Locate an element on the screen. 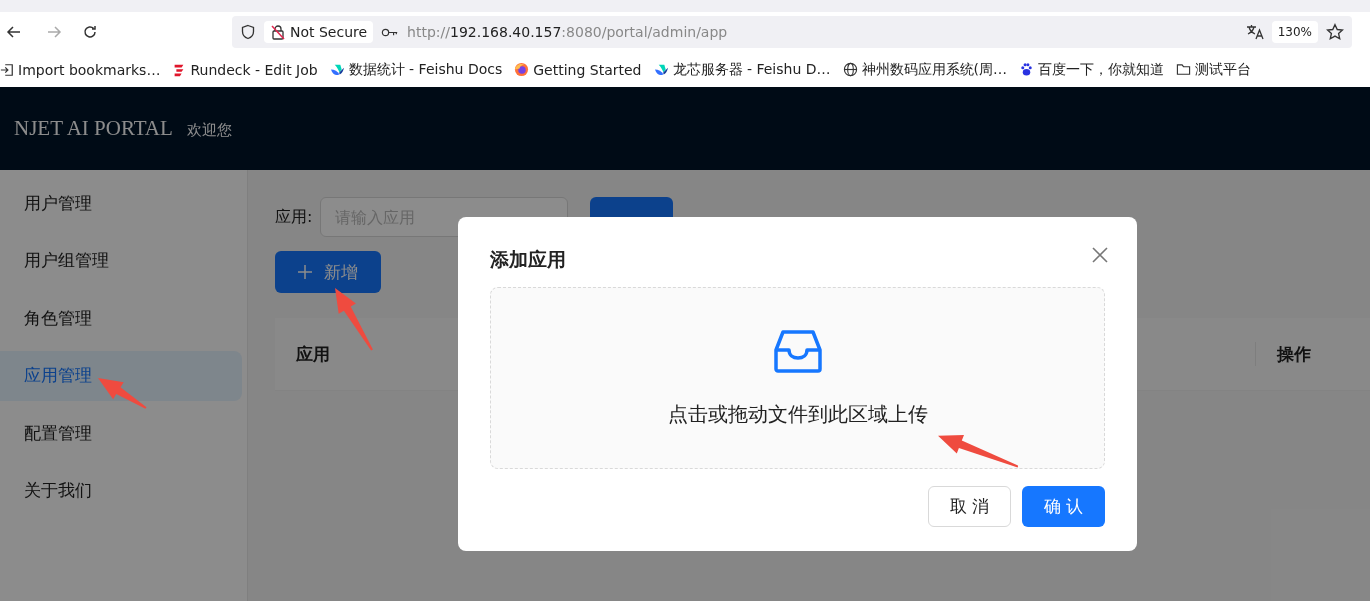 The height and width of the screenshot is (601, 1370). sidebar-item: 用户组管理 is located at coordinates (121, 260).